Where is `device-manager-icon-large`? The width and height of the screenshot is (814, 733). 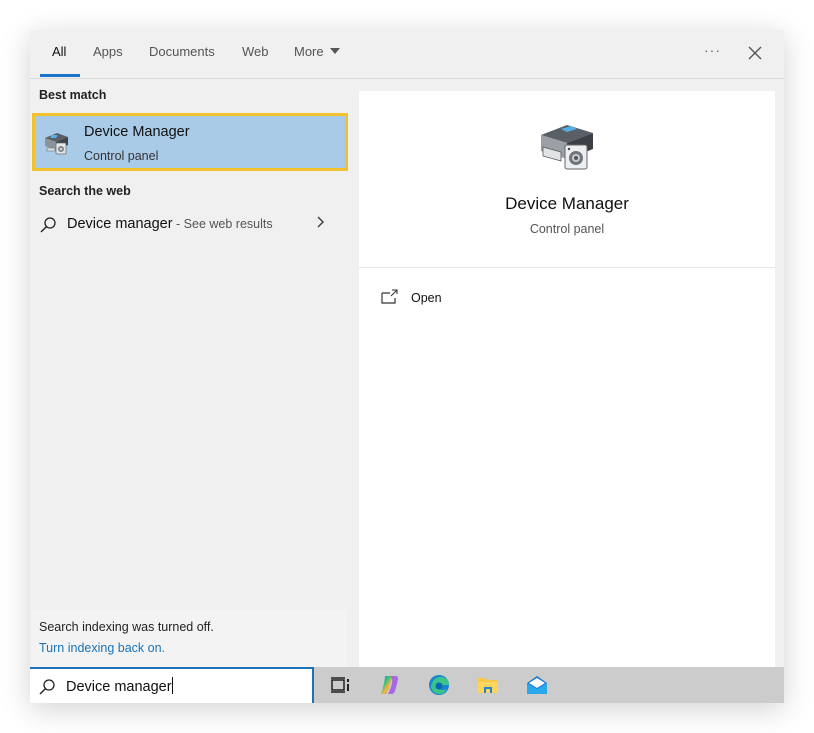 device-manager-icon-large is located at coordinates (567, 147).